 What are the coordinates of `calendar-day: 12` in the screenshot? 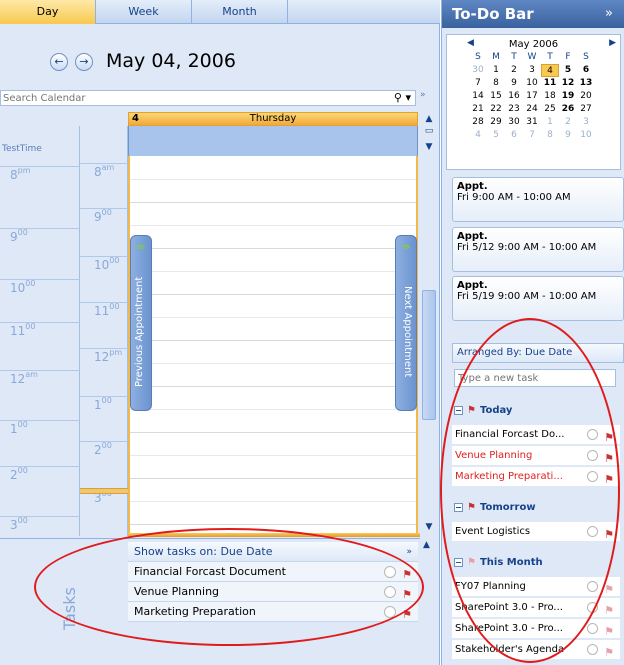 It's located at (568, 83).